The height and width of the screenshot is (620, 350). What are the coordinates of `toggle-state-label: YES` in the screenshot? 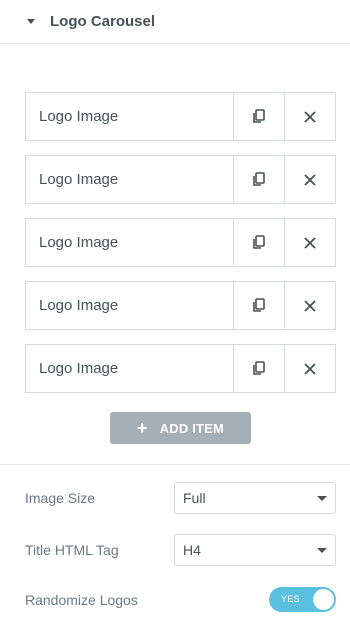 It's located at (290, 599).